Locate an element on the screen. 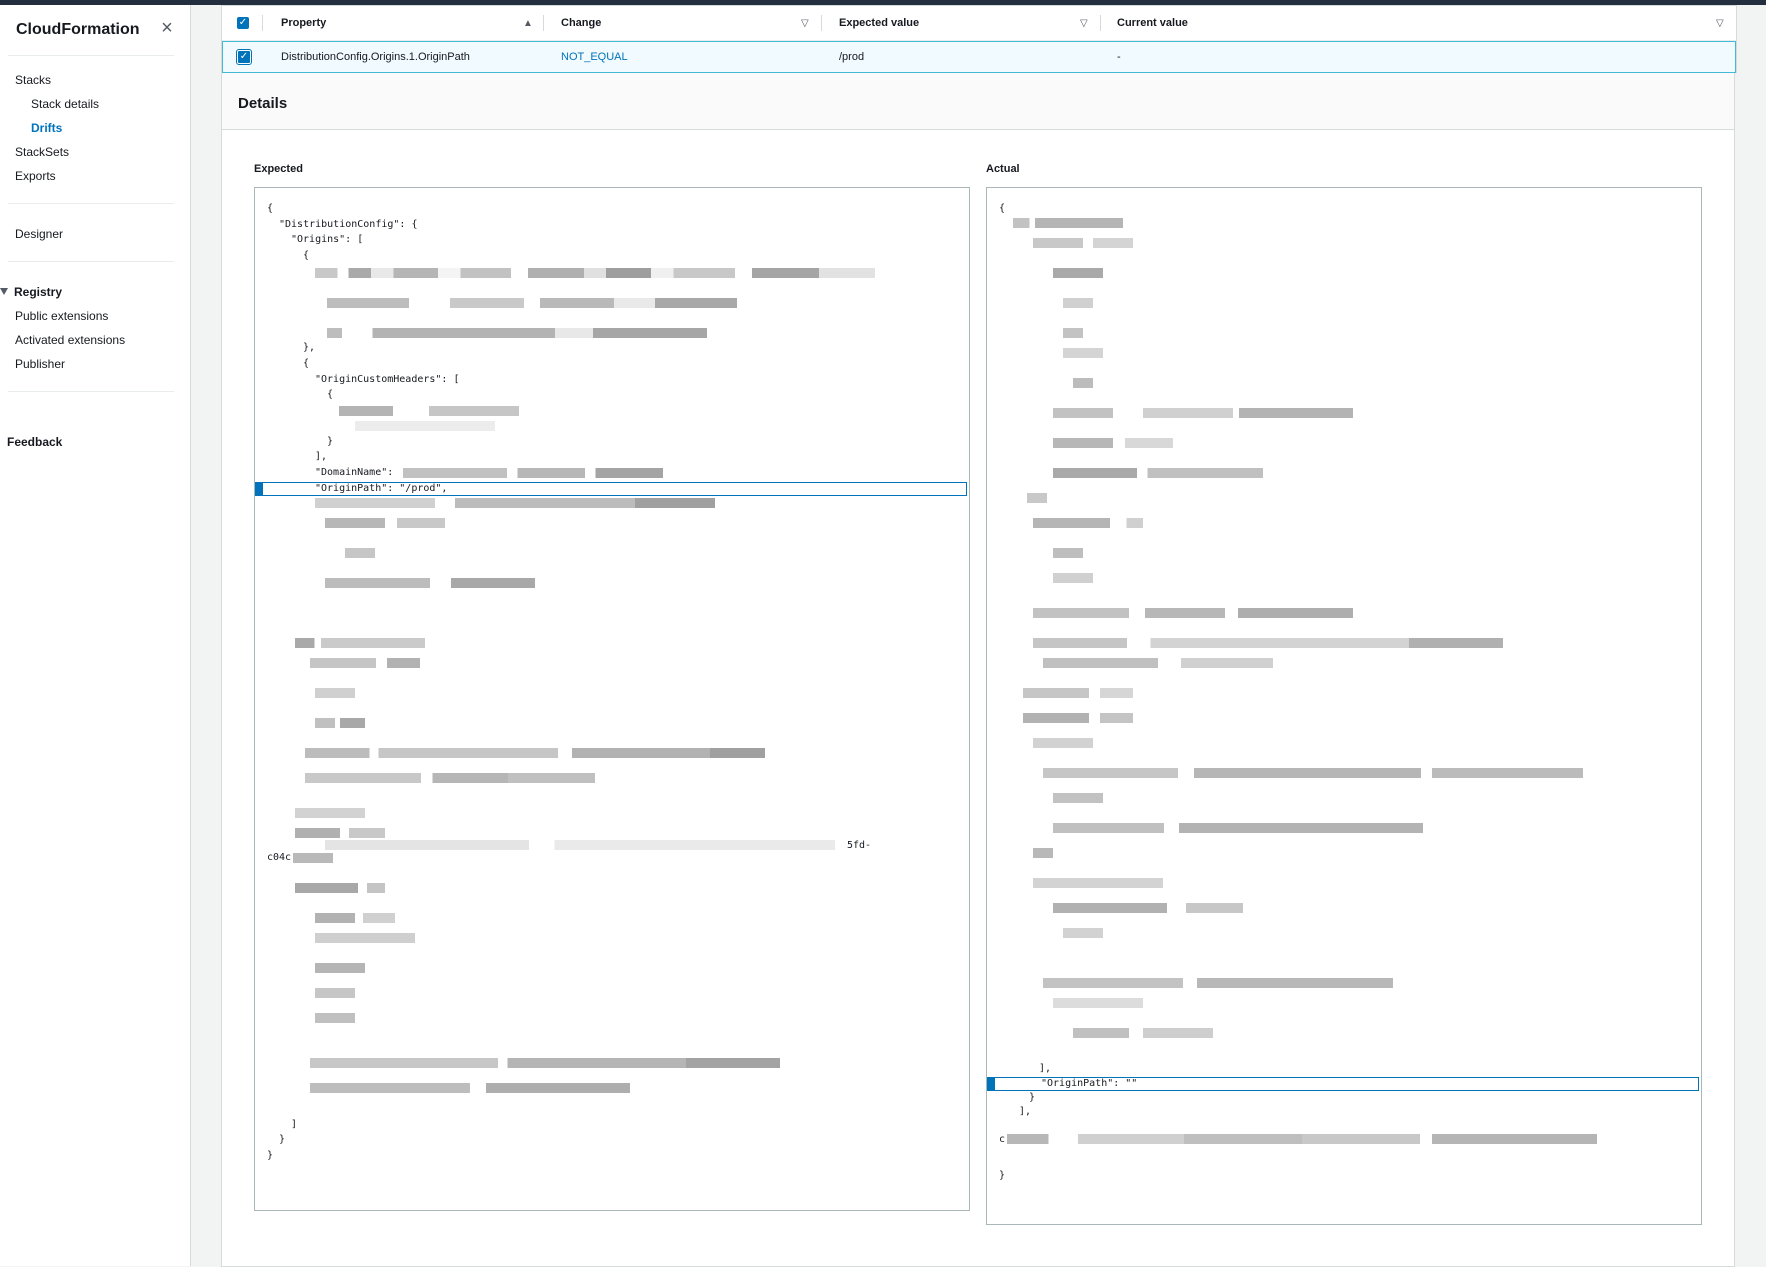  cell-property: DistributionConfig.Origins.1.OriginPath is located at coordinates (375, 57).